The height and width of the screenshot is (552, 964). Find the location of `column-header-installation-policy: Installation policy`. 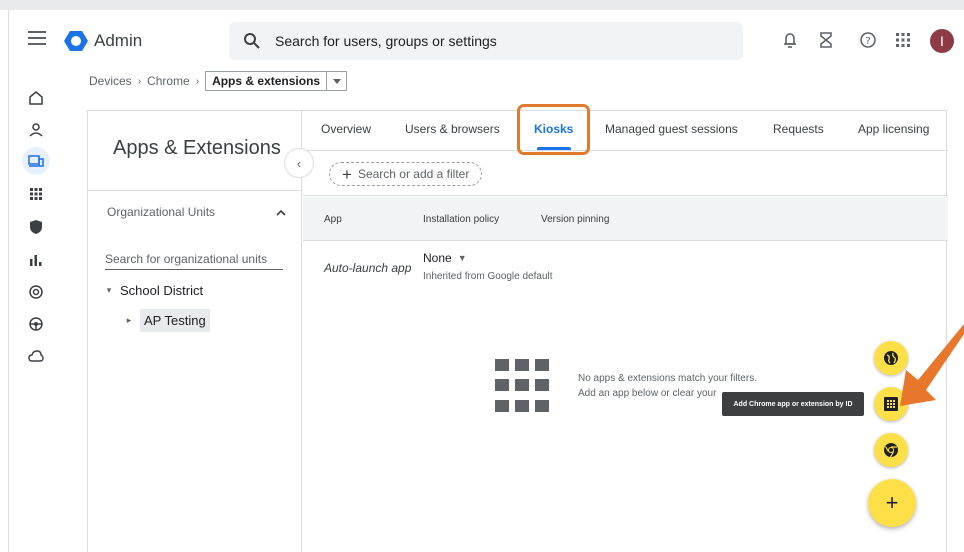

column-header-installation-policy: Installation policy is located at coordinates (461, 219).